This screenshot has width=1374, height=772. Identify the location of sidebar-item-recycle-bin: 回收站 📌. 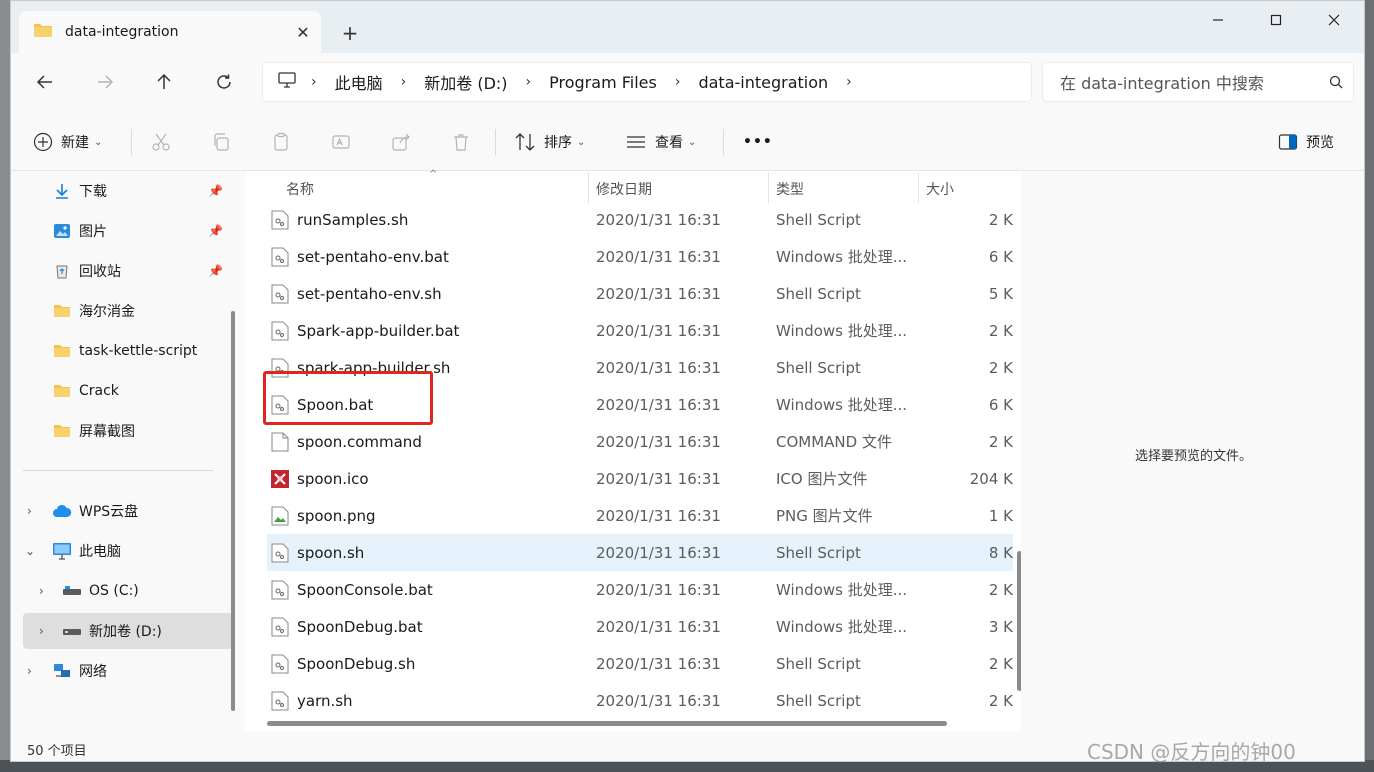
(123, 271).